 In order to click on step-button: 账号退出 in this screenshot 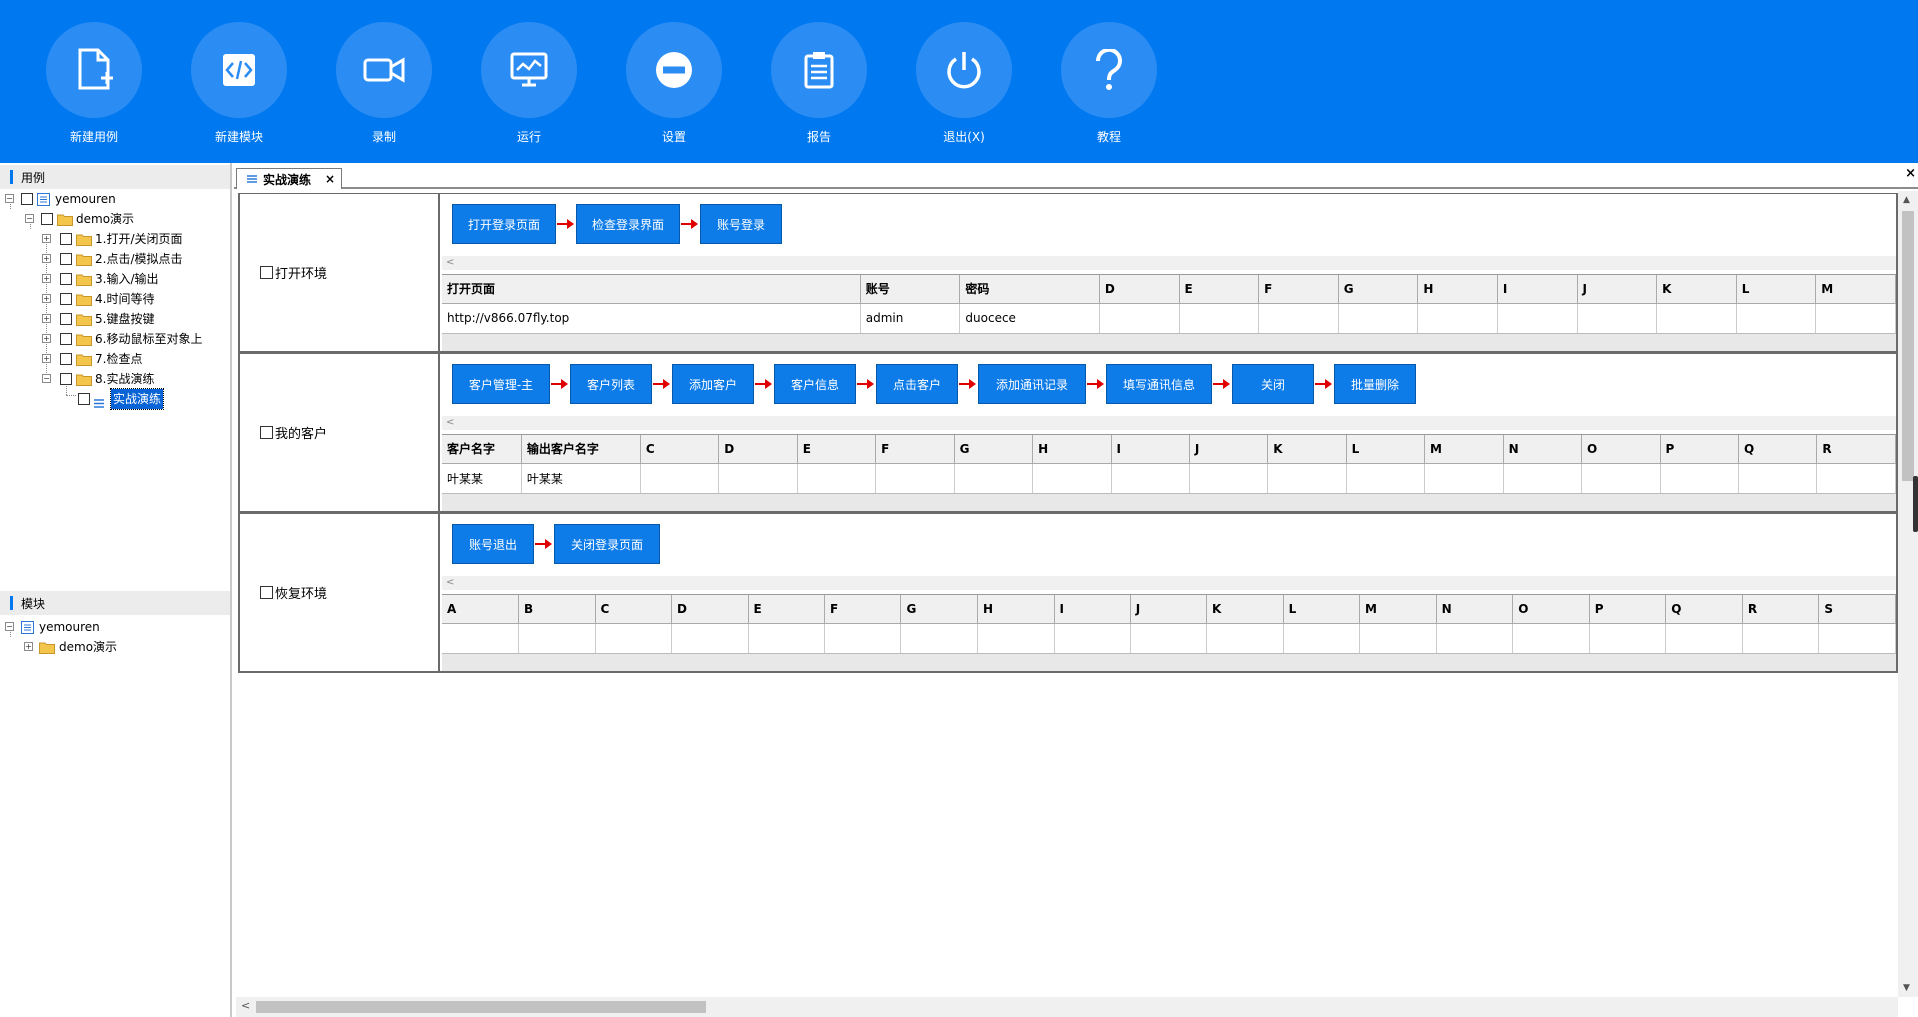, I will do `click(493, 544)`.